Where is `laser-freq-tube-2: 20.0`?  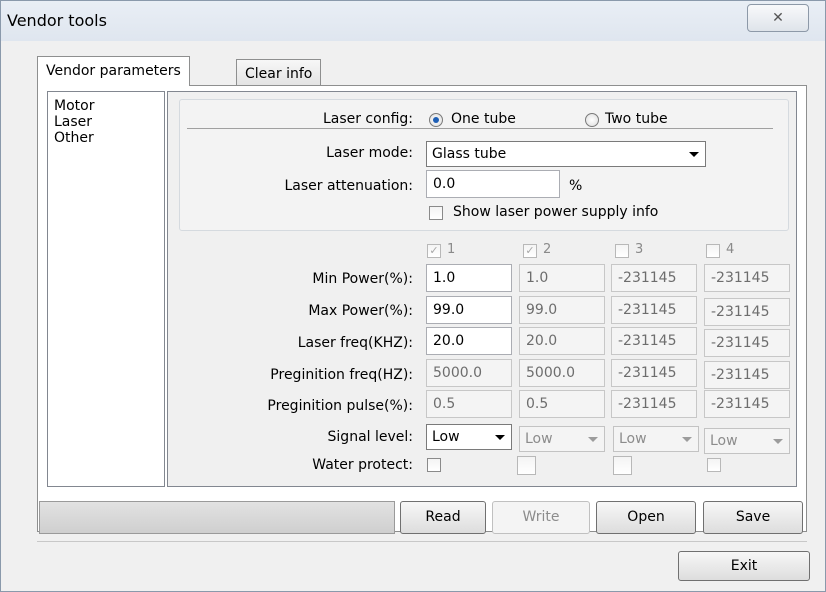 laser-freq-tube-2: 20.0 is located at coordinates (562, 341).